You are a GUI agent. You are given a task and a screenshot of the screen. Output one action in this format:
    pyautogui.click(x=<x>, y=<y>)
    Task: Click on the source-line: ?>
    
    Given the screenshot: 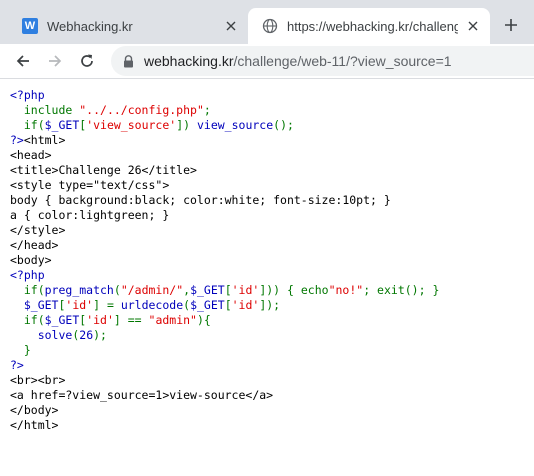 What is the action you would take?
    pyautogui.click(x=224, y=365)
    